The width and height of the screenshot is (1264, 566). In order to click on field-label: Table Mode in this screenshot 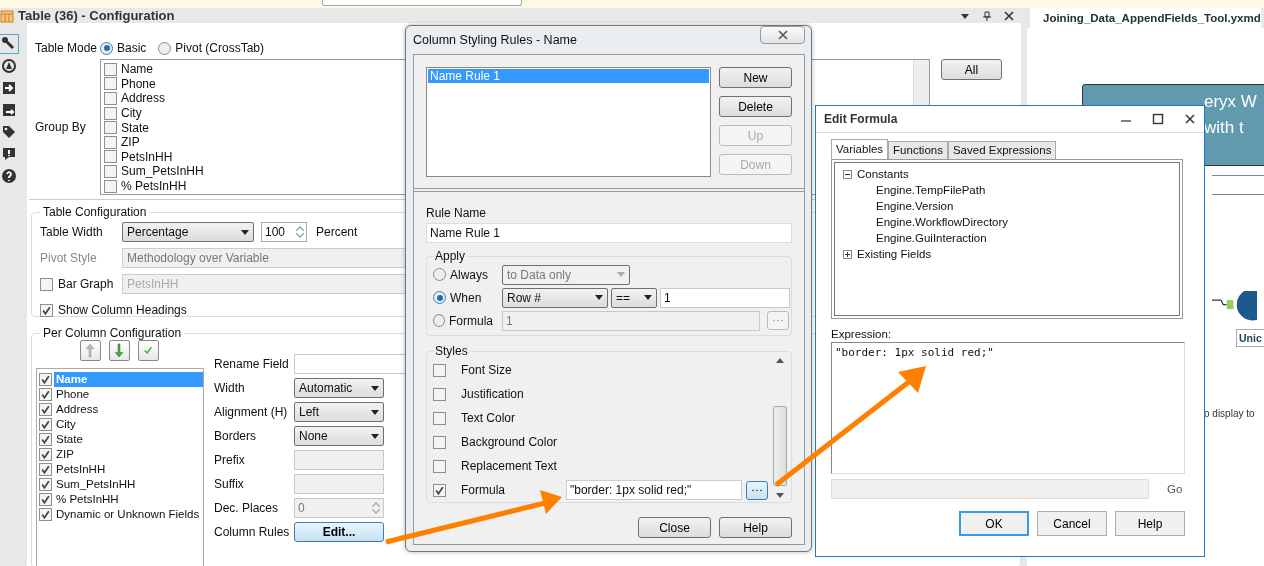, I will do `click(67, 48)`.